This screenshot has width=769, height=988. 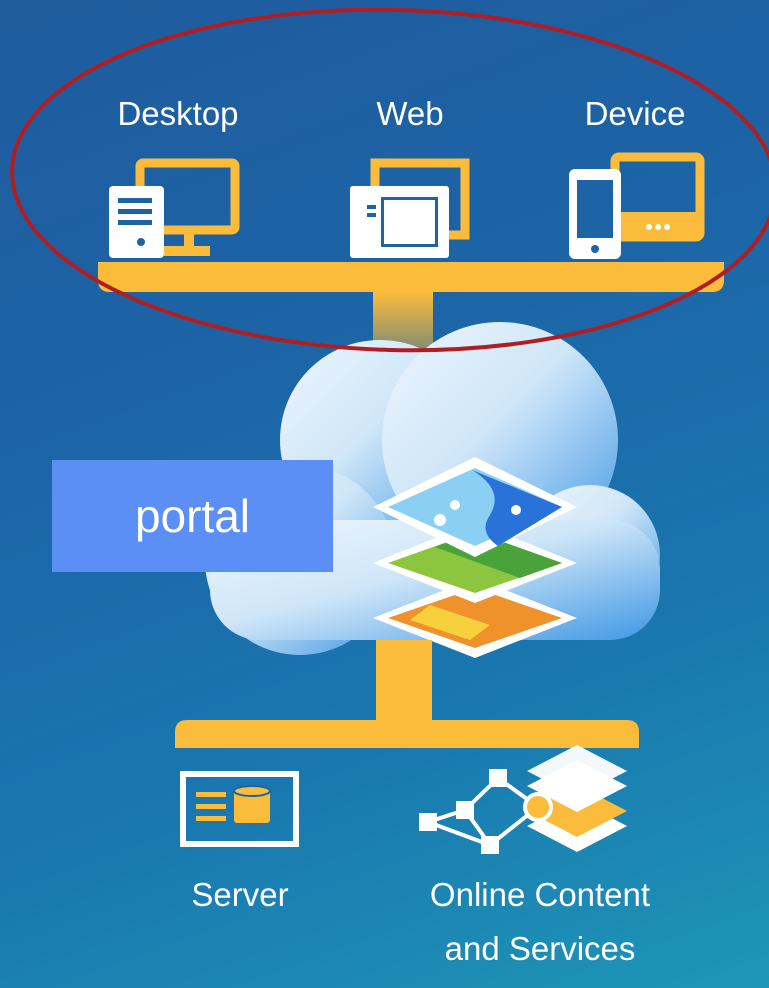 I want to click on online-content-label: Online Content, so click(x=540, y=894).